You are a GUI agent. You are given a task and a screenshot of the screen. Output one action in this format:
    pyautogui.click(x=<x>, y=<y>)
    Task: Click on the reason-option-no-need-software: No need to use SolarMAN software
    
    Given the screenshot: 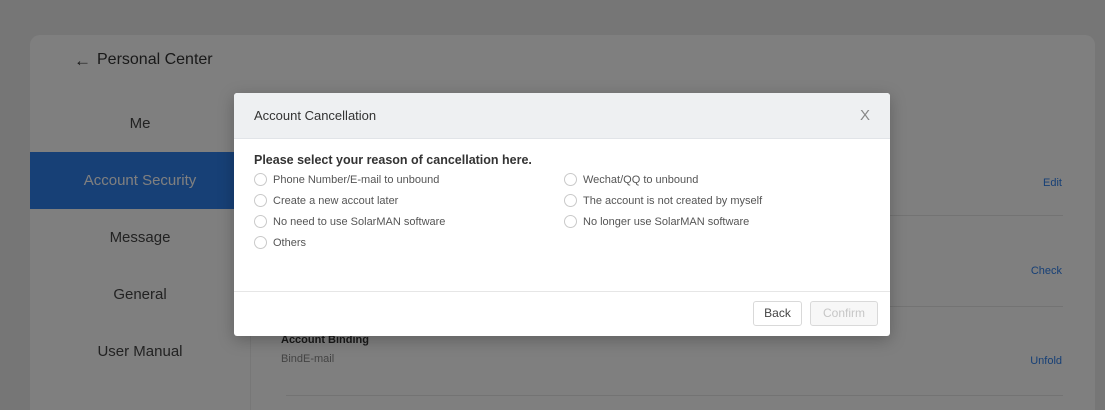 What is the action you would take?
    pyautogui.click(x=349, y=221)
    